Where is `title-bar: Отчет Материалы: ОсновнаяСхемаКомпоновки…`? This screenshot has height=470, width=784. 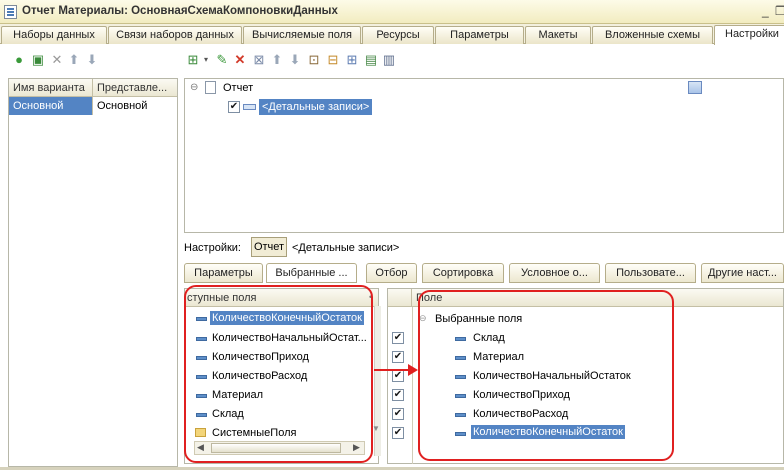 title-bar: Отчет Материалы: ОсновнаяСхемаКомпоновки… is located at coordinates (392, 12).